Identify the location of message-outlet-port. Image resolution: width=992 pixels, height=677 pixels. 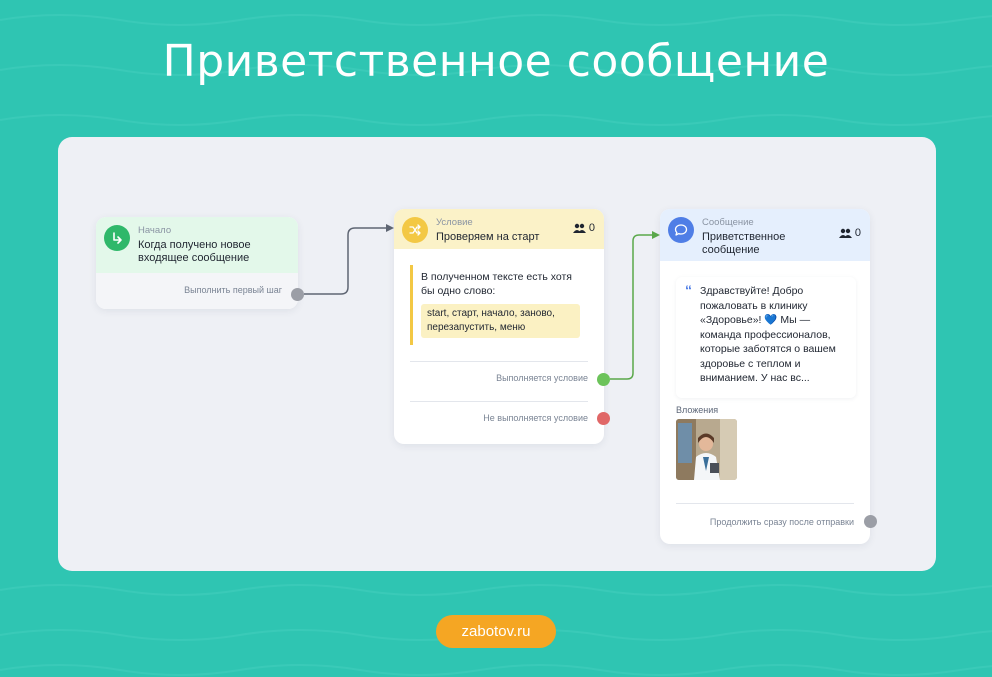
(870, 521).